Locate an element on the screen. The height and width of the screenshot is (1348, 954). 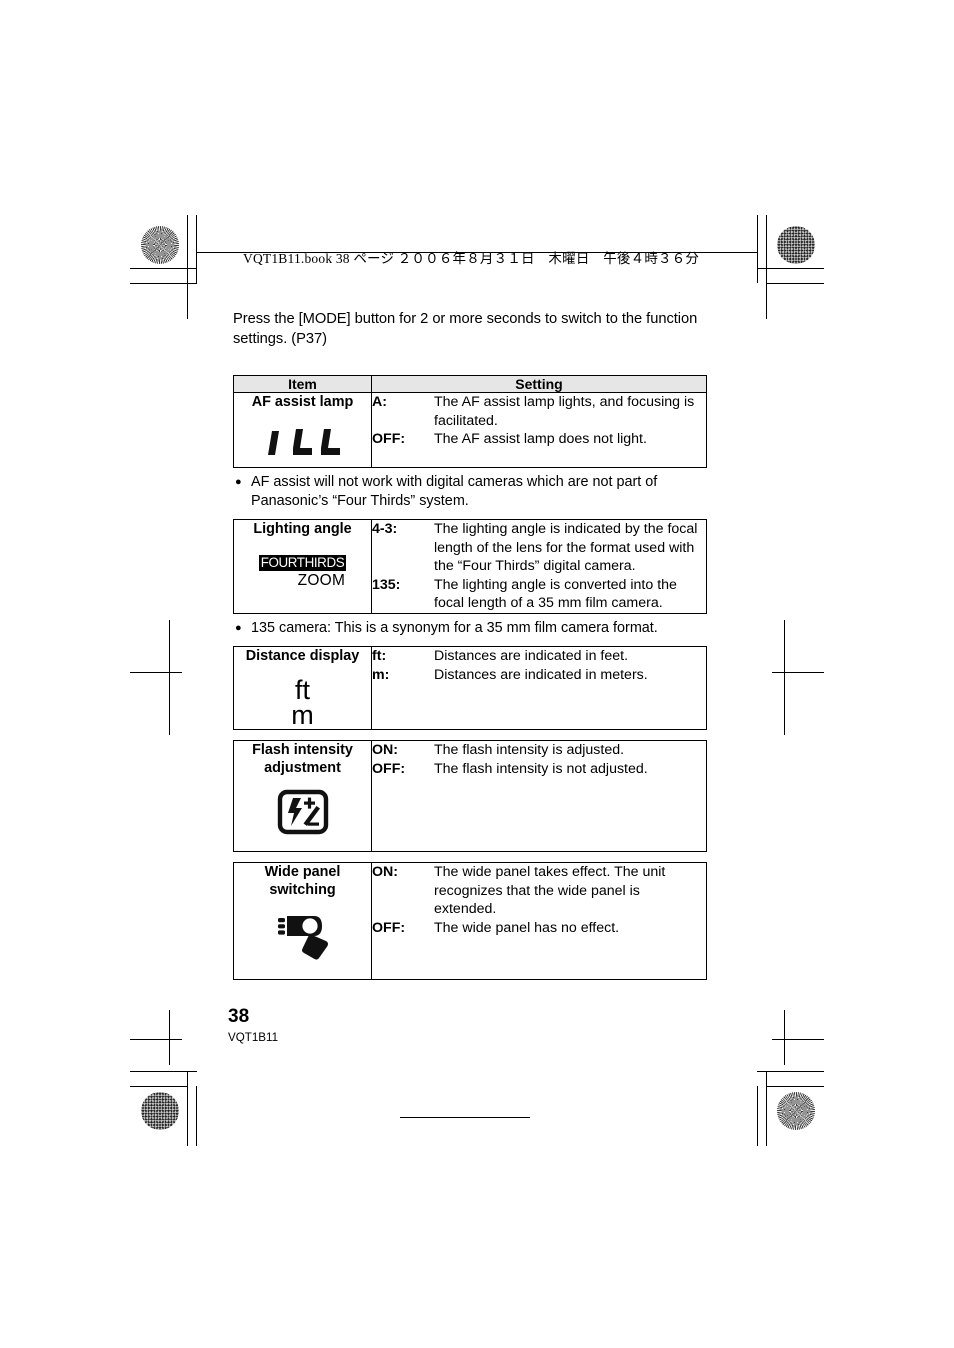
registration-target-top-left-inner is located at coordinates (215, 252).